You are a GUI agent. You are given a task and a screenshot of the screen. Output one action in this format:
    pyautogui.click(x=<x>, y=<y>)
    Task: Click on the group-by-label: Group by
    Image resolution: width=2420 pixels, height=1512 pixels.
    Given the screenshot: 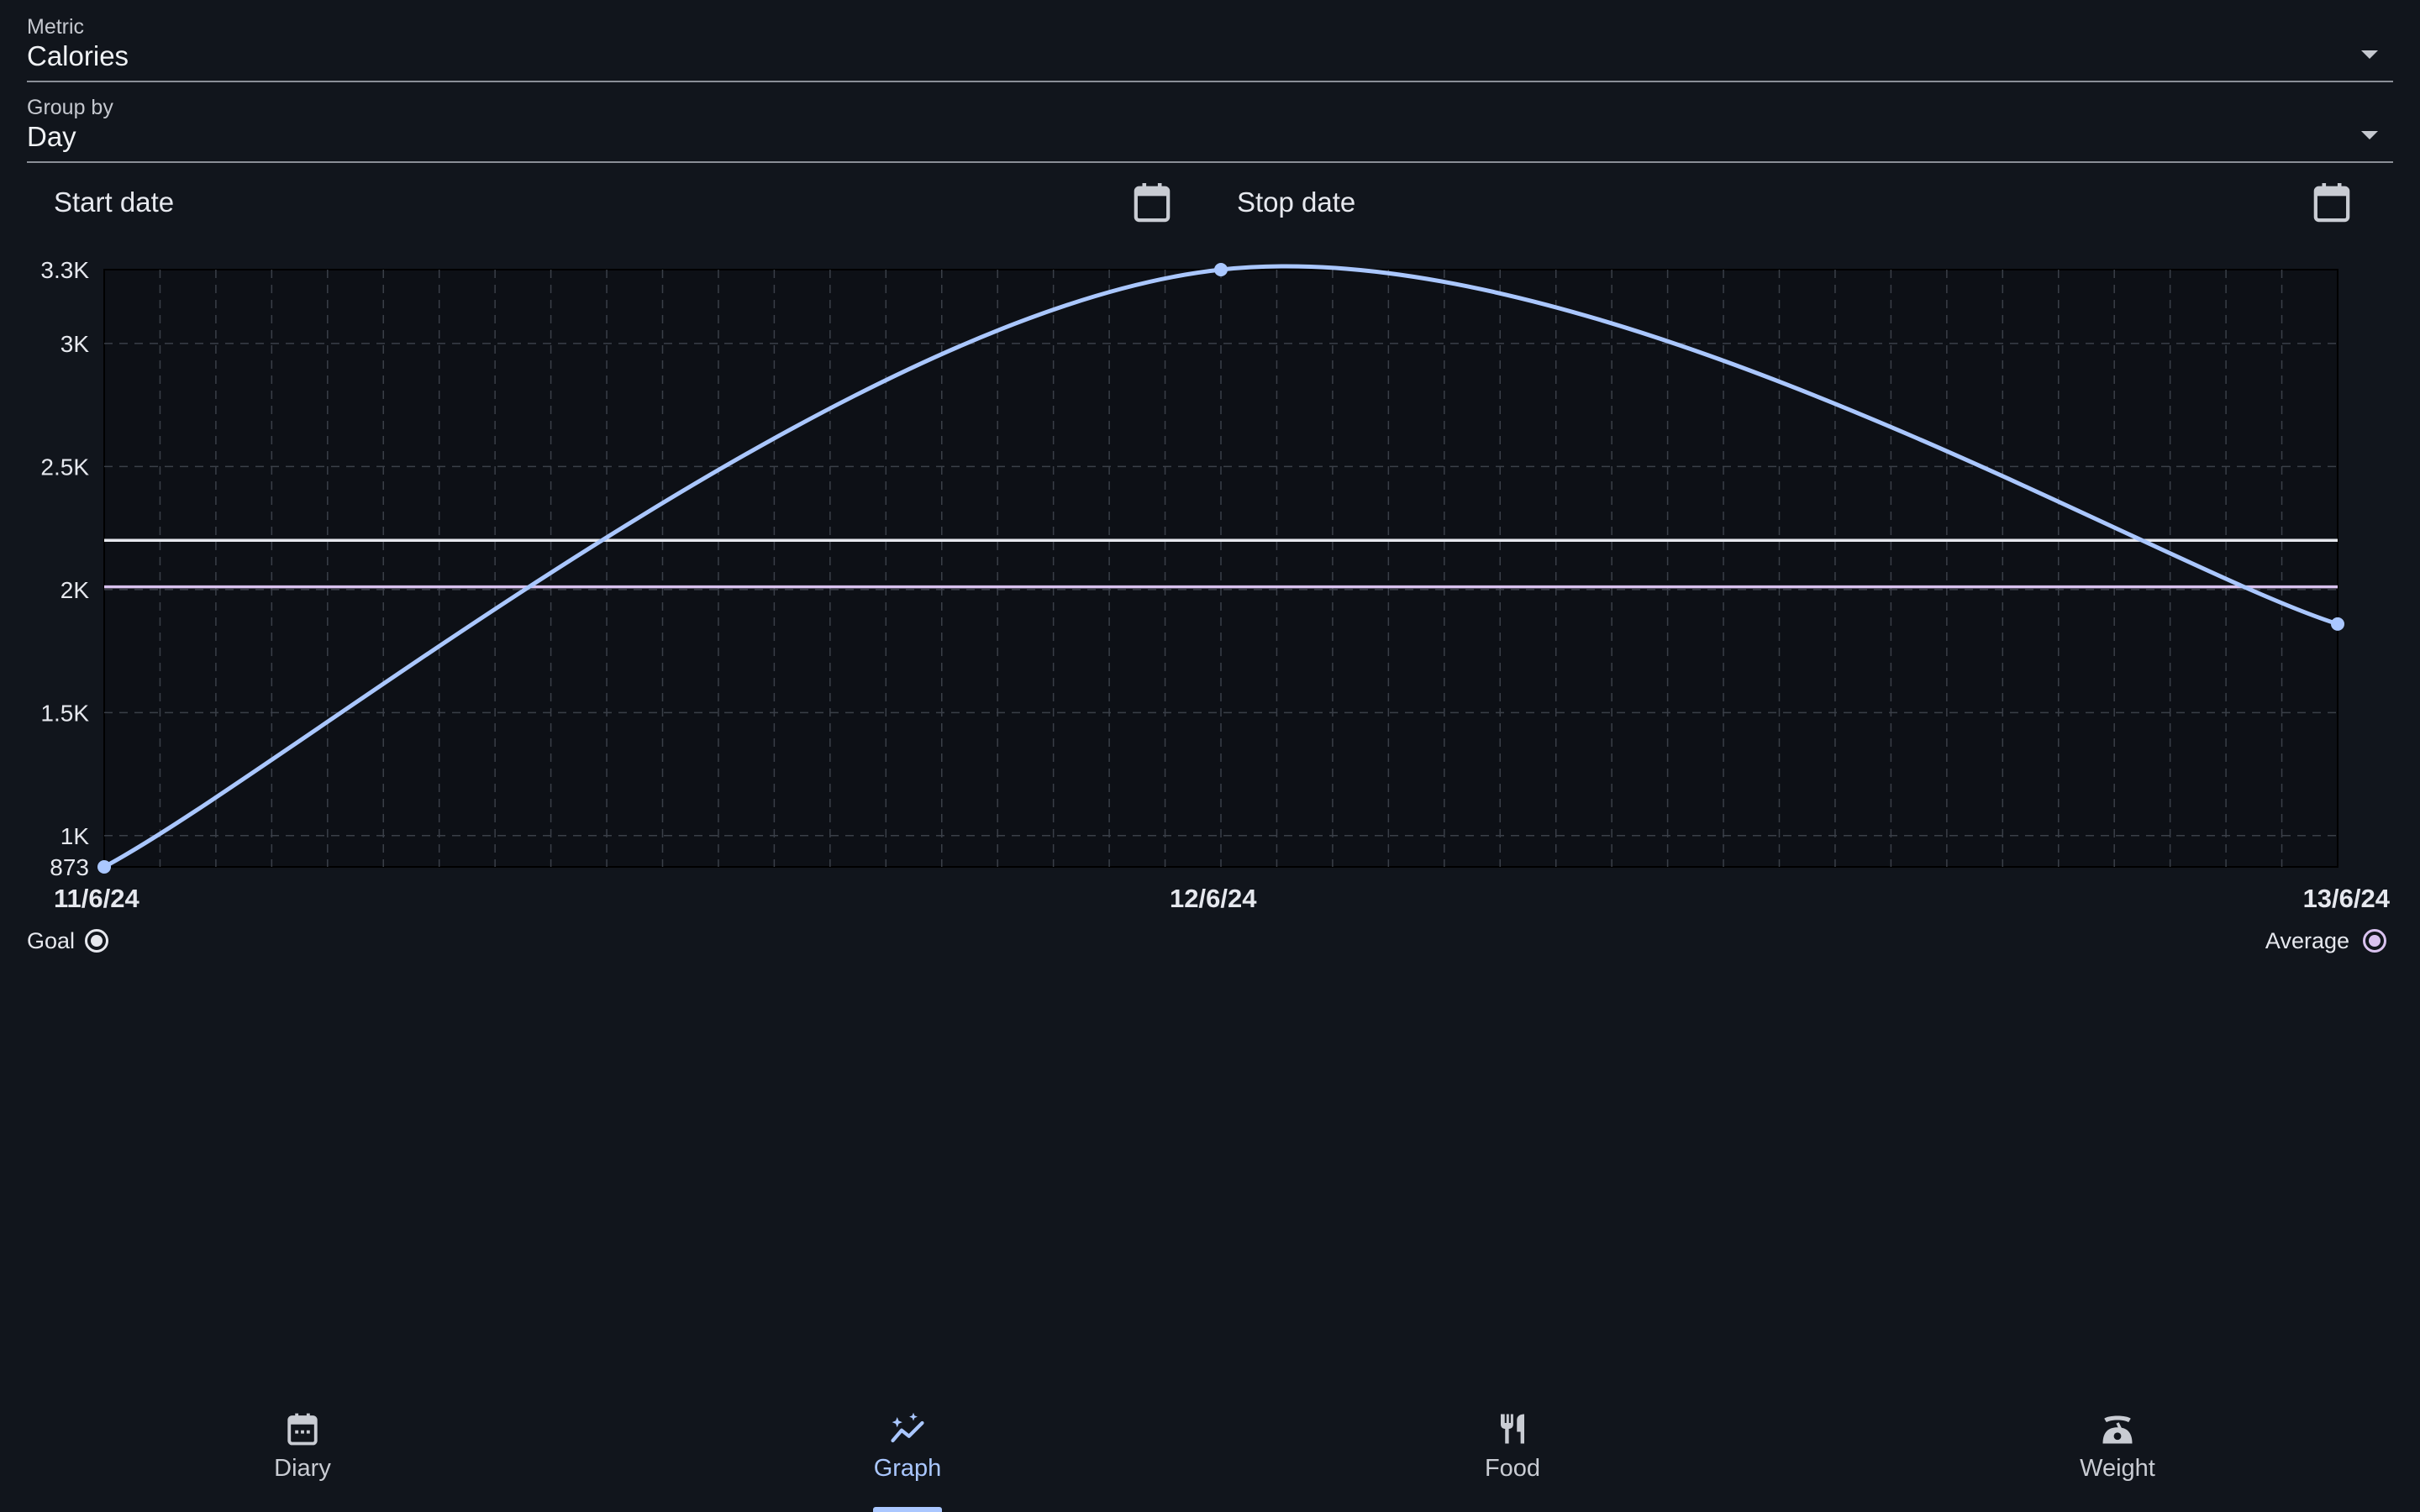 What is the action you would take?
    pyautogui.click(x=70, y=107)
    